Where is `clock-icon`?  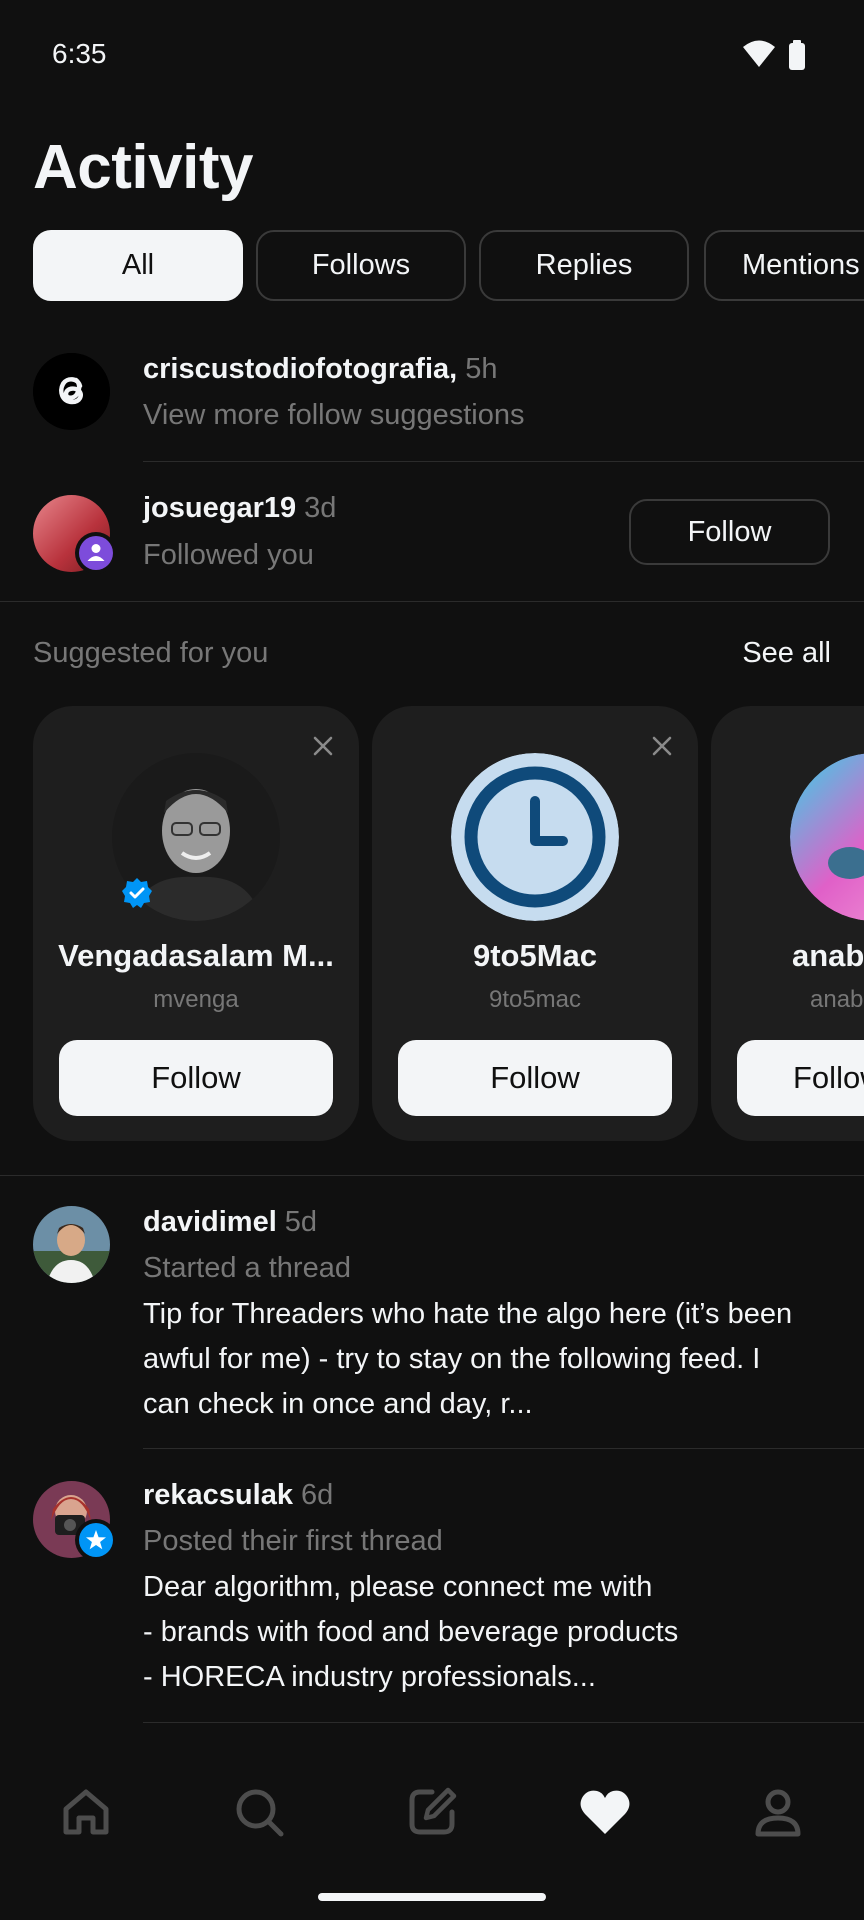
clock-icon is located at coordinates (535, 837).